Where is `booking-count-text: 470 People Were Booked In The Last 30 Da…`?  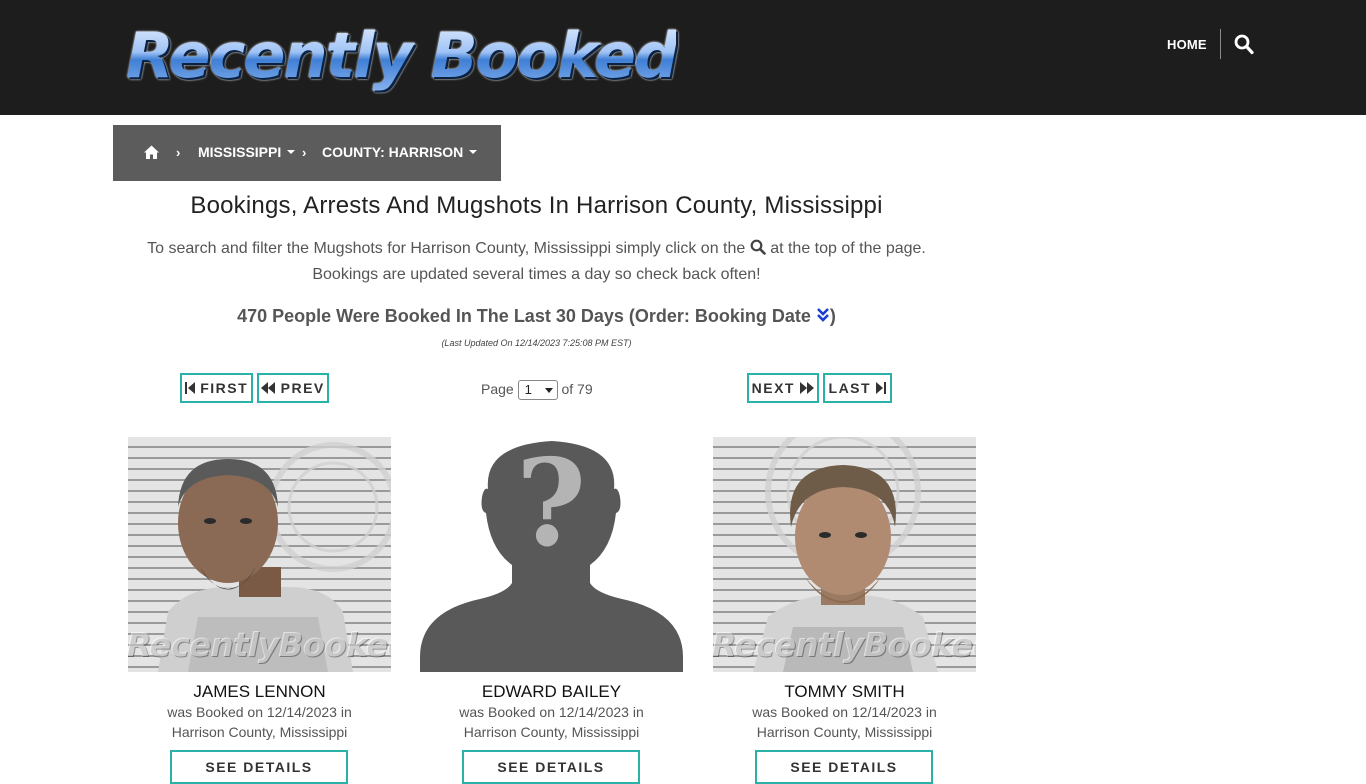
booking-count-text: 470 People Were Booked In The Last 30 Da… is located at coordinates (524, 316).